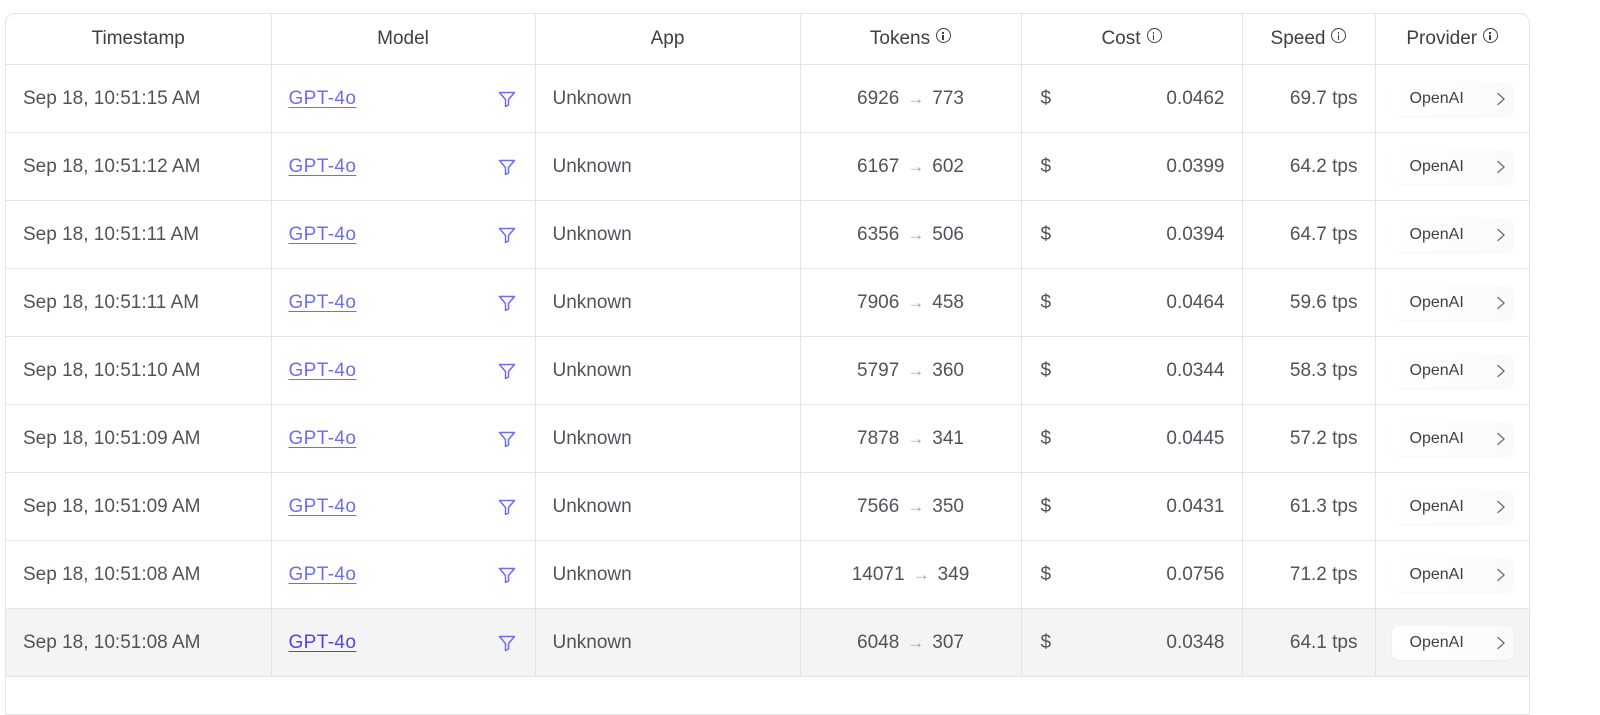 Image resolution: width=1600 pixels, height=715 pixels. What do you see at coordinates (1132, 98) in the screenshot?
I see `cost-cell: $ 0.0462` at bounding box center [1132, 98].